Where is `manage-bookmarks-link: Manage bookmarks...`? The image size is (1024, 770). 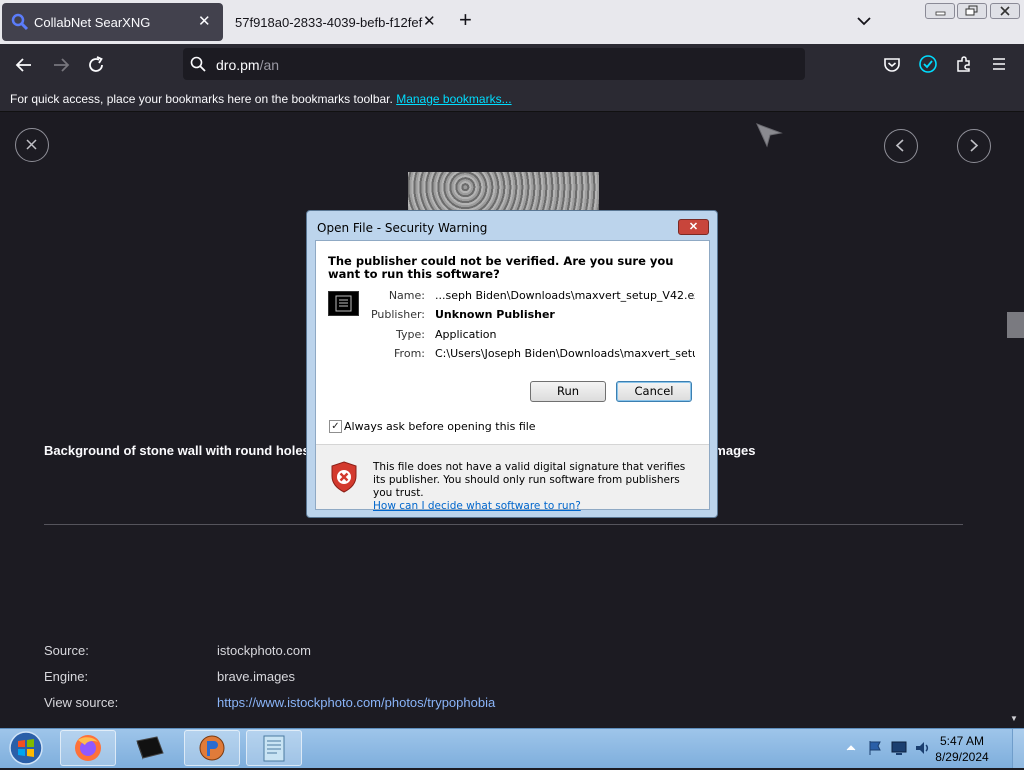 manage-bookmarks-link: Manage bookmarks... is located at coordinates (453, 99).